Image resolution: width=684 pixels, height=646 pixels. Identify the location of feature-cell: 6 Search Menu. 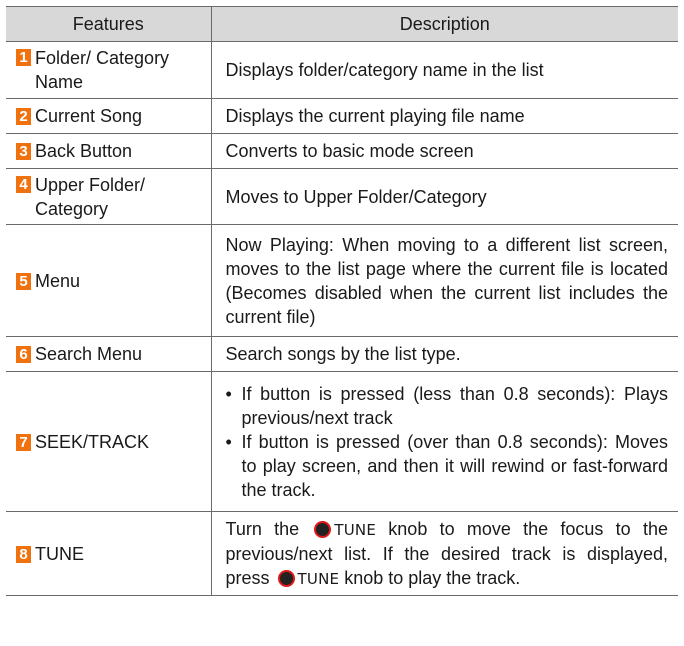
(109, 354).